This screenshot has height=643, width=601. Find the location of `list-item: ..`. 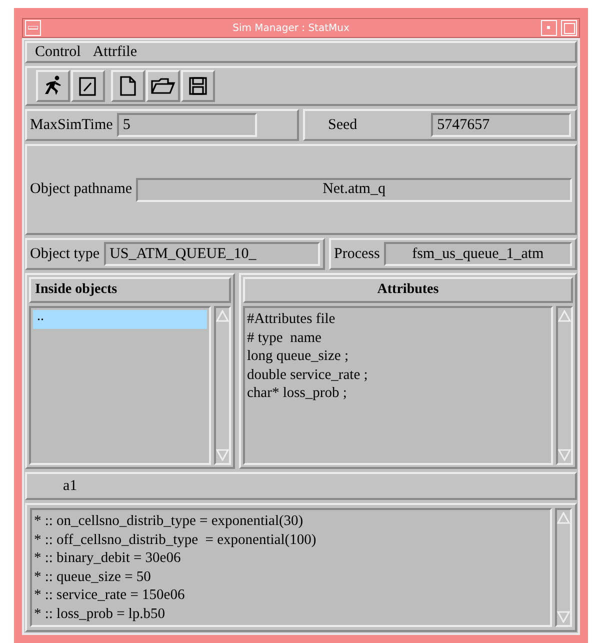

list-item: .. is located at coordinates (120, 319).